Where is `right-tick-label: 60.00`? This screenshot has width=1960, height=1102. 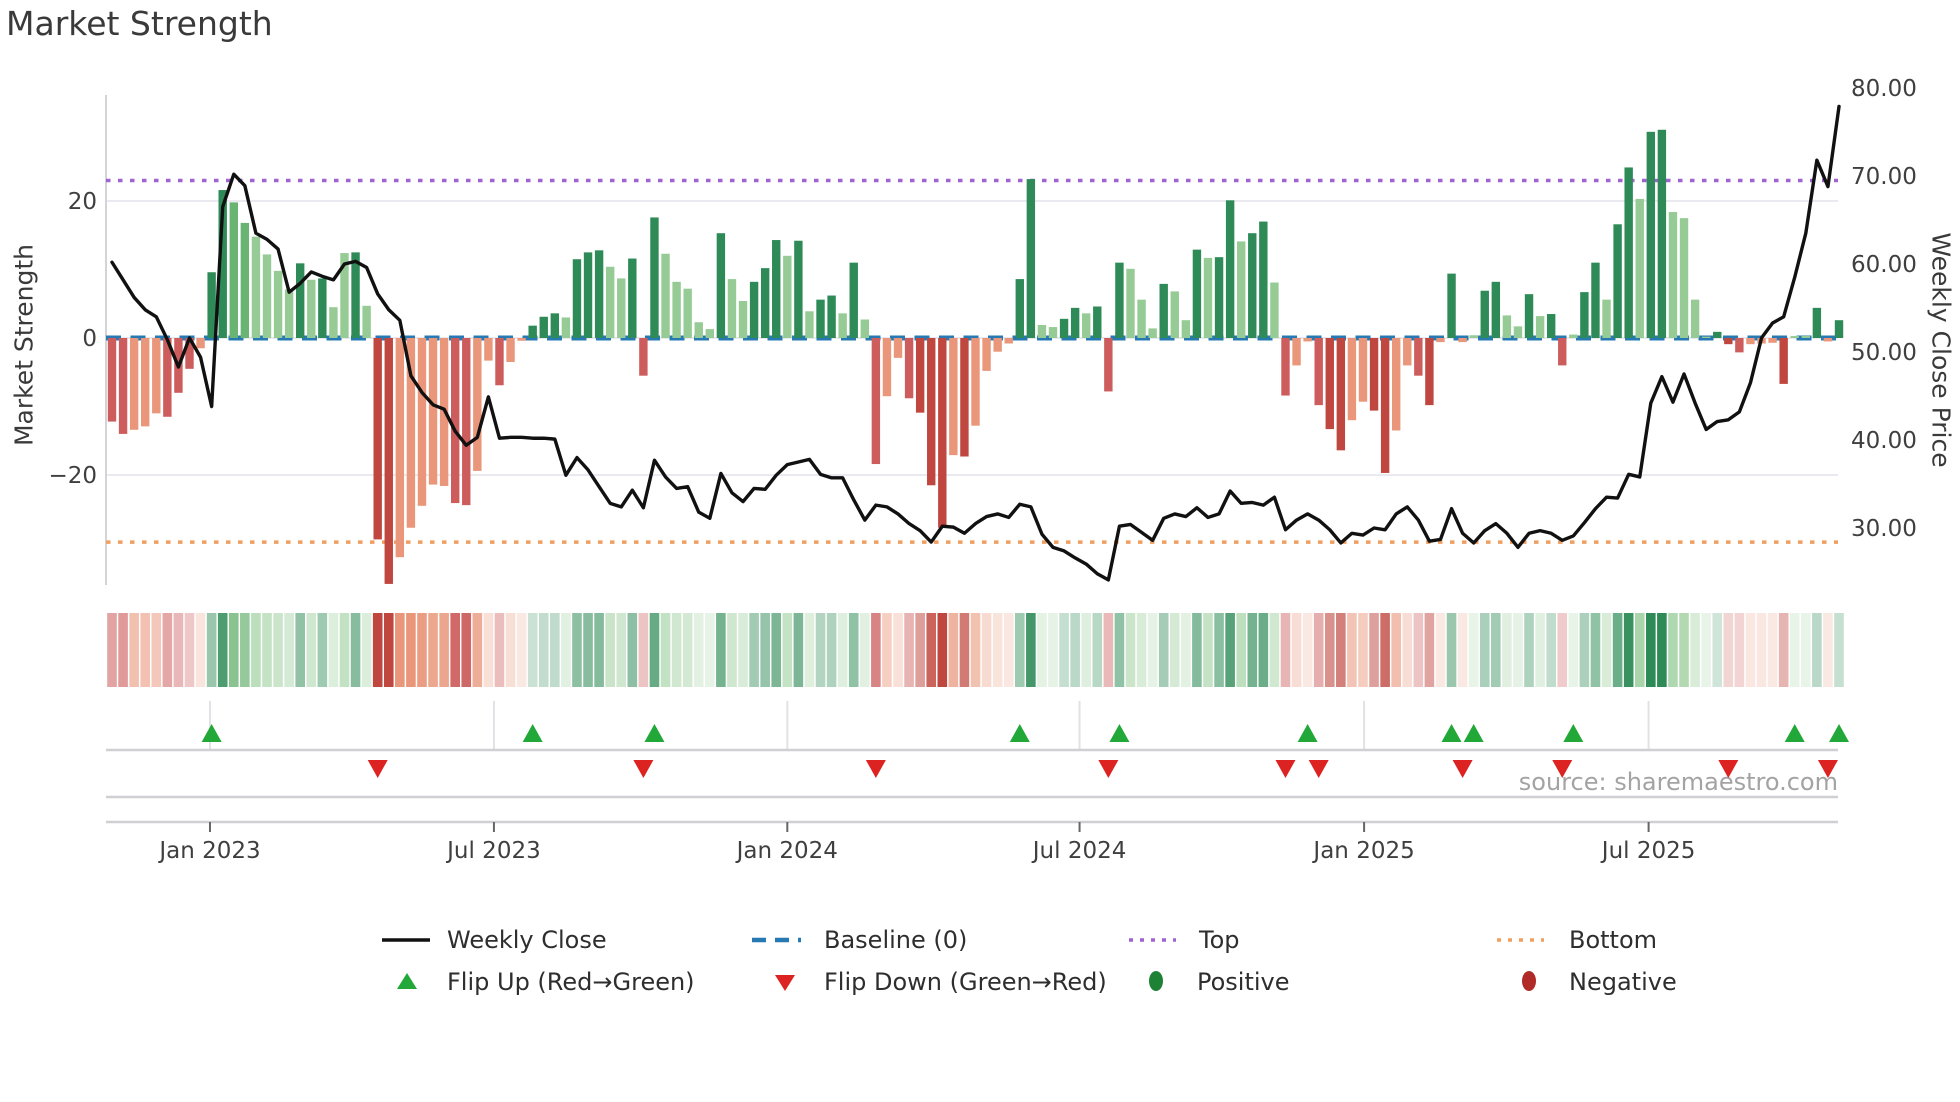
right-tick-label: 60.00 is located at coordinates (1884, 265).